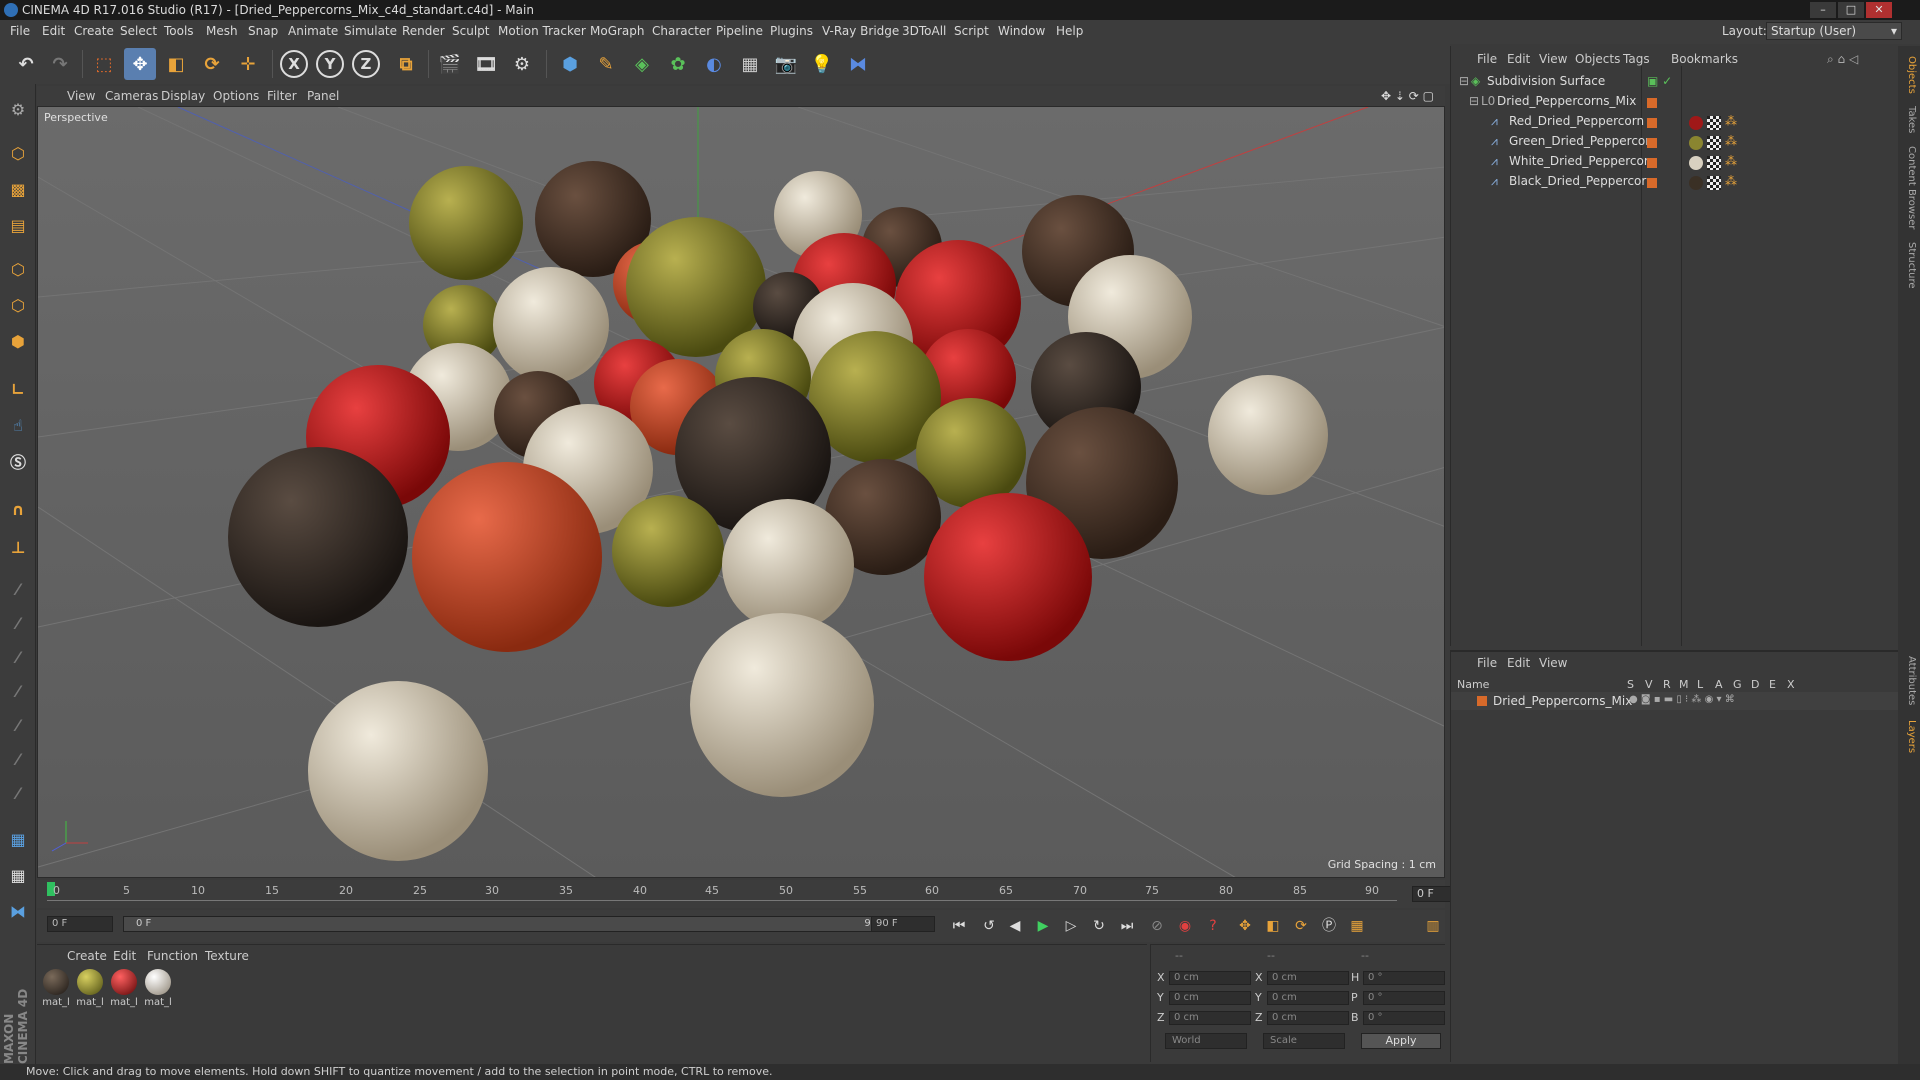 The height and width of the screenshot is (1080, 1920). What do you see at coordinates (1597, 59) in the screenshot?
I see `om-menu-objects: Objects` at bounding box center [1597, 59].